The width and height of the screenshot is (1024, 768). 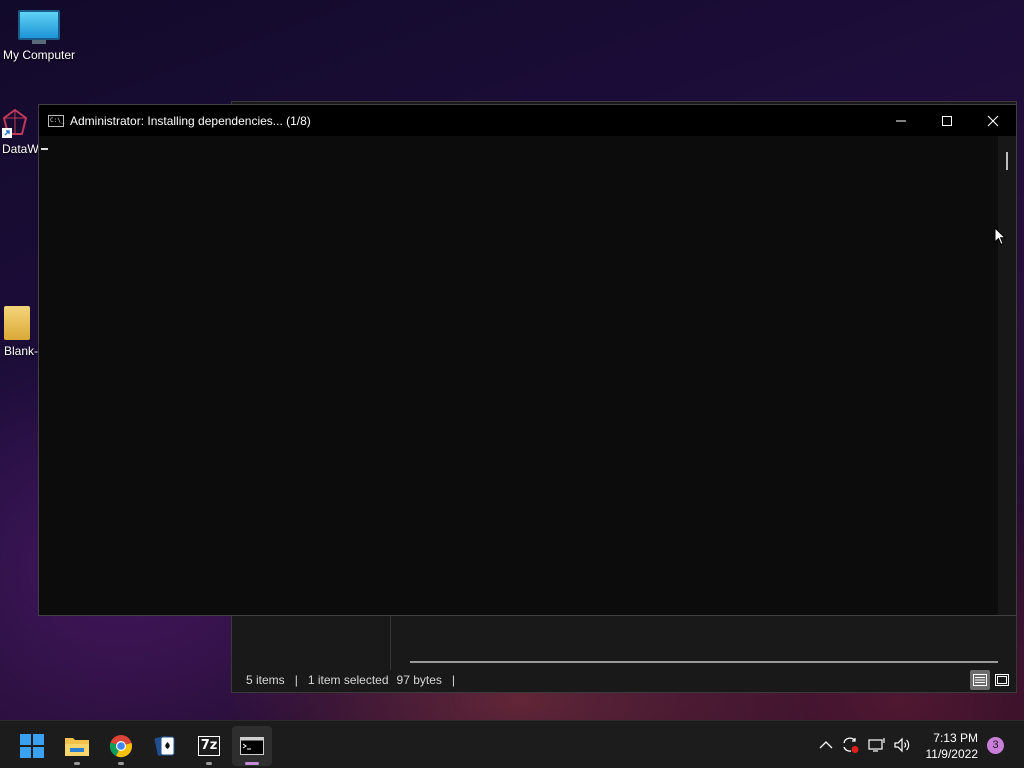 I want to click on maximize-icon, so click(x=947, y=120).